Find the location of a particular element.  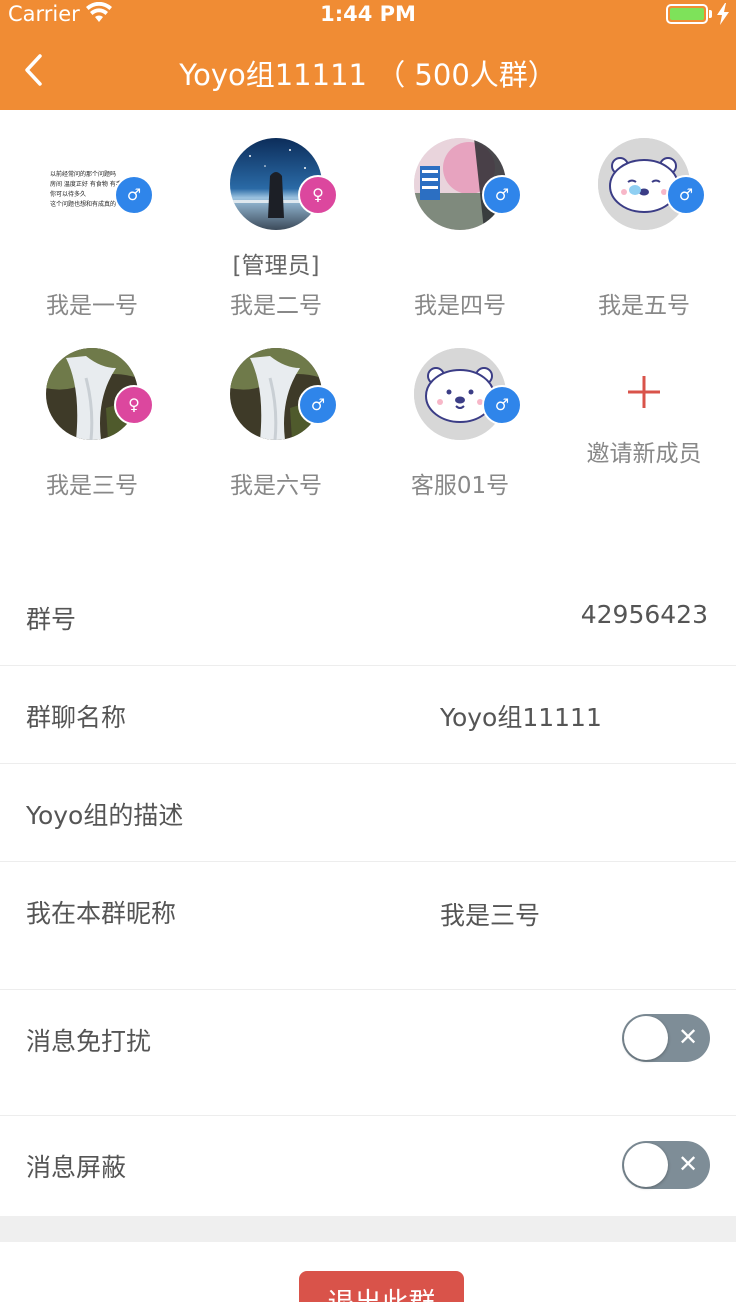

group-description-row: Yoyo组的描述 is located at coordinates (368, 813).